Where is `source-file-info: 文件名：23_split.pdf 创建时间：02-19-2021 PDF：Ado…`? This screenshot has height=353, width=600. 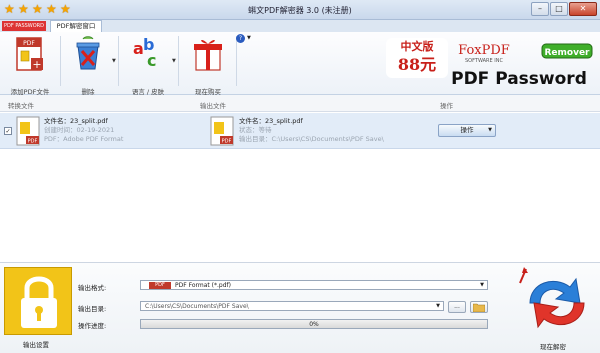
source-file-info: 文件名：23_split.pdf 创建时间：02-19-2021 PDF：Ado… is located at coordinates (83, 130).